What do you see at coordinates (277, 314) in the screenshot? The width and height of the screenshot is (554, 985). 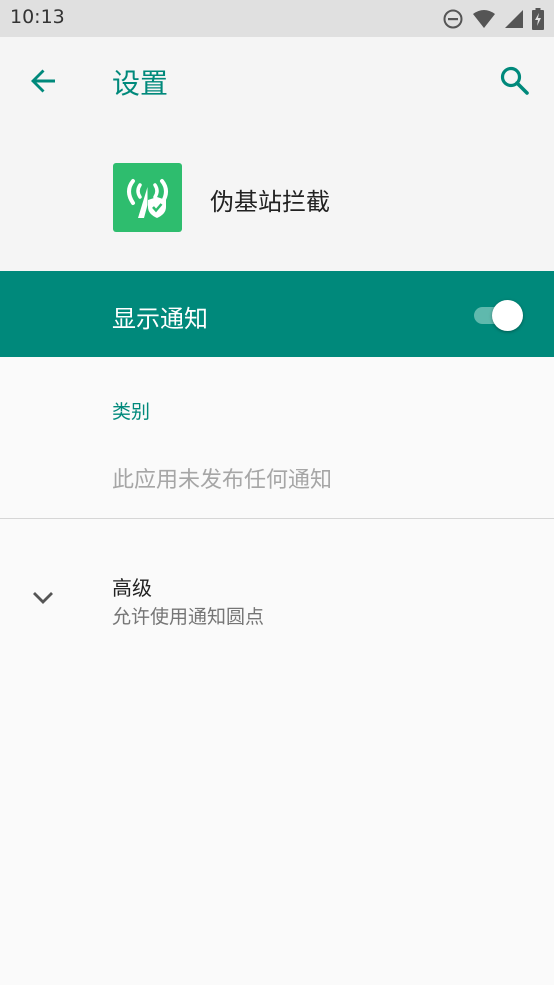 I see `show-notifications-switch-row: 显示通知` at bounding box center [277, 314].